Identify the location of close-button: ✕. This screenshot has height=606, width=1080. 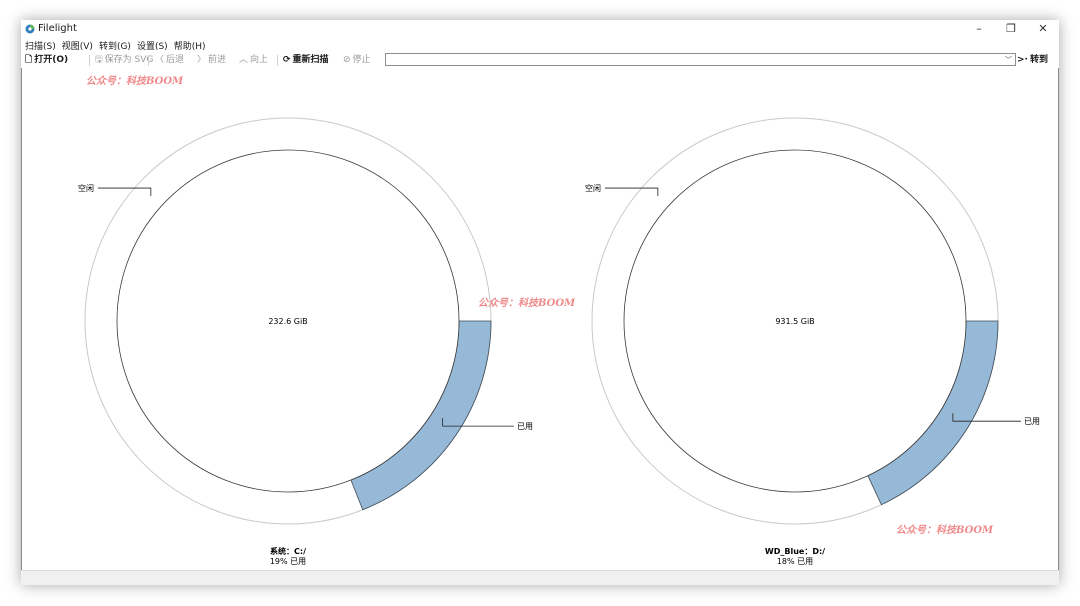
(1043, 29).